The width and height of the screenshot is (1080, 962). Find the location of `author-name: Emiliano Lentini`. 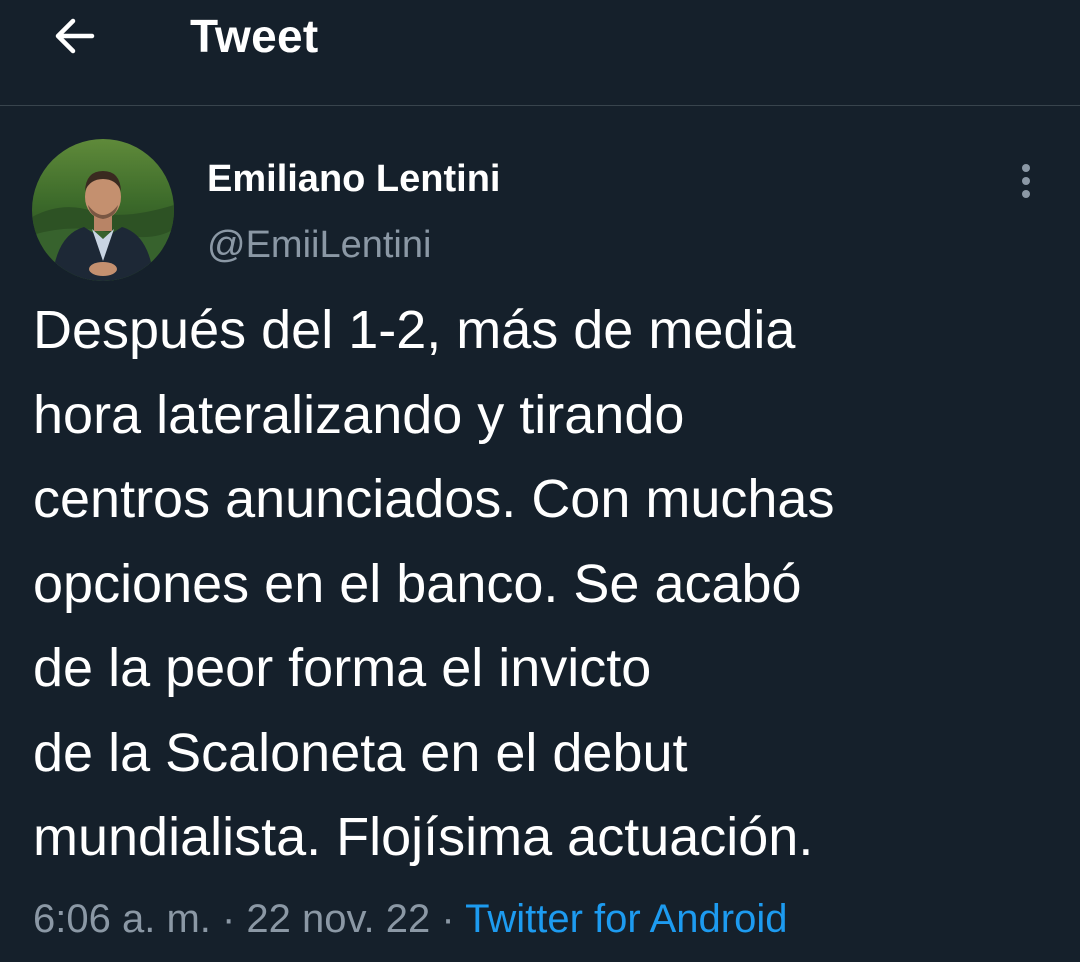

author-name: Emiliano Lentini is located at coordinates (353, 179).